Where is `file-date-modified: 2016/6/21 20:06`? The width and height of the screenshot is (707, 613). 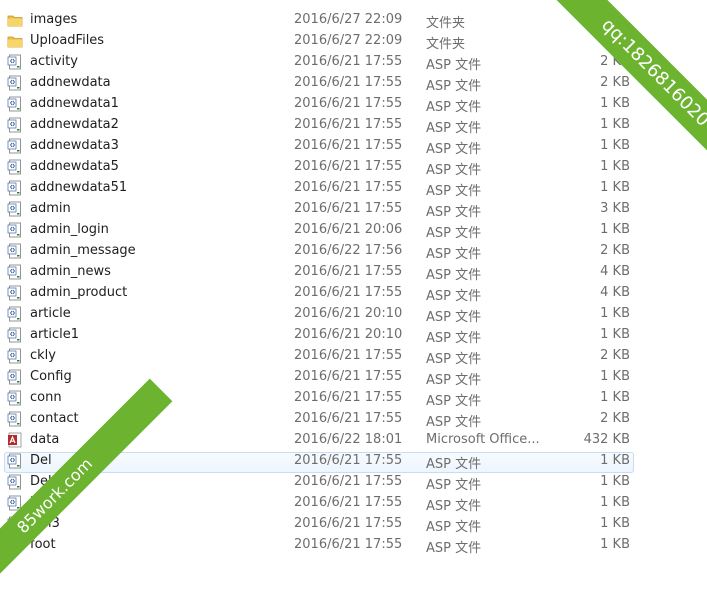 file-date-modified: 2016/6/21 20:06 is located at coordinates (348, 229).